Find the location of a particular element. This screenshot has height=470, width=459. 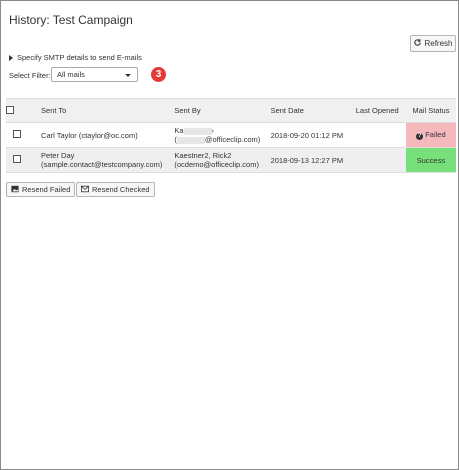

smtp-details-toggle: Specify SMTP details to send E-mails is located at coordinates (75, 57).